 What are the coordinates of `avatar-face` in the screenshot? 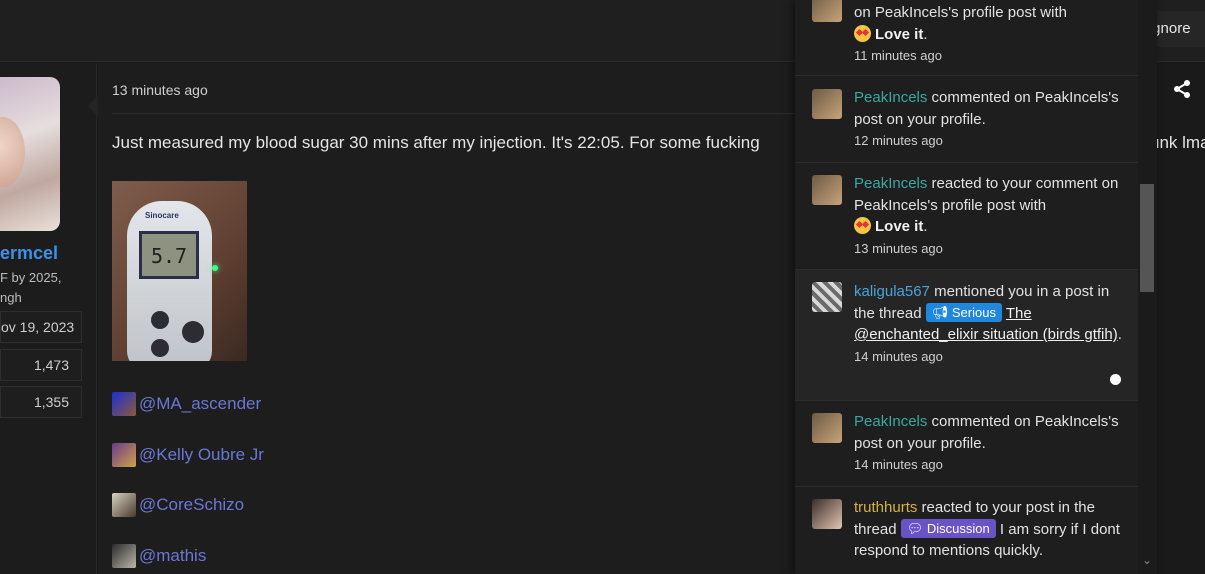 It's located at (12, 152).